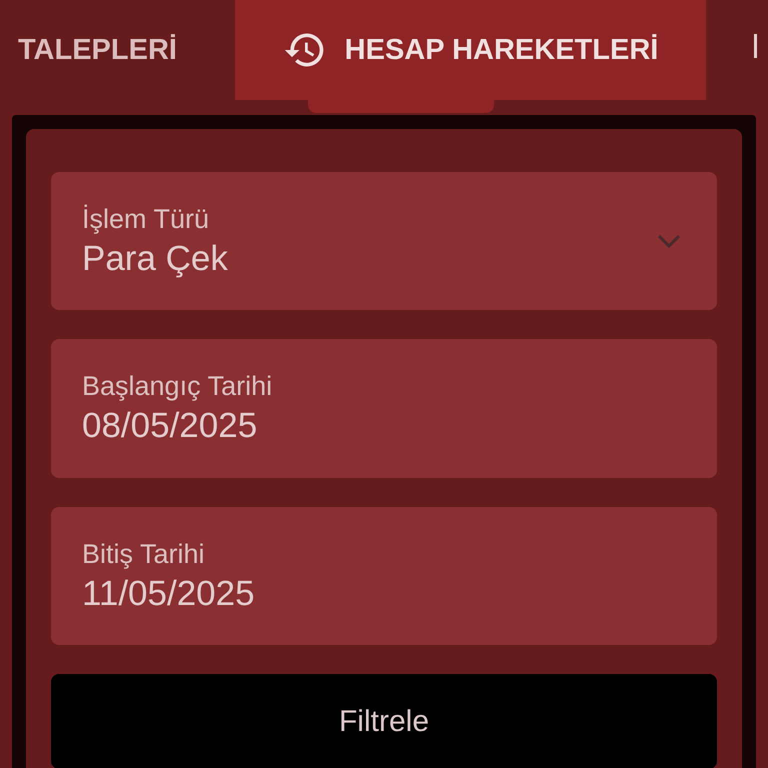  Describe the element at coordinates (117, 50) in the screenshot. I see `tab: TALEPLERİ` at that location.